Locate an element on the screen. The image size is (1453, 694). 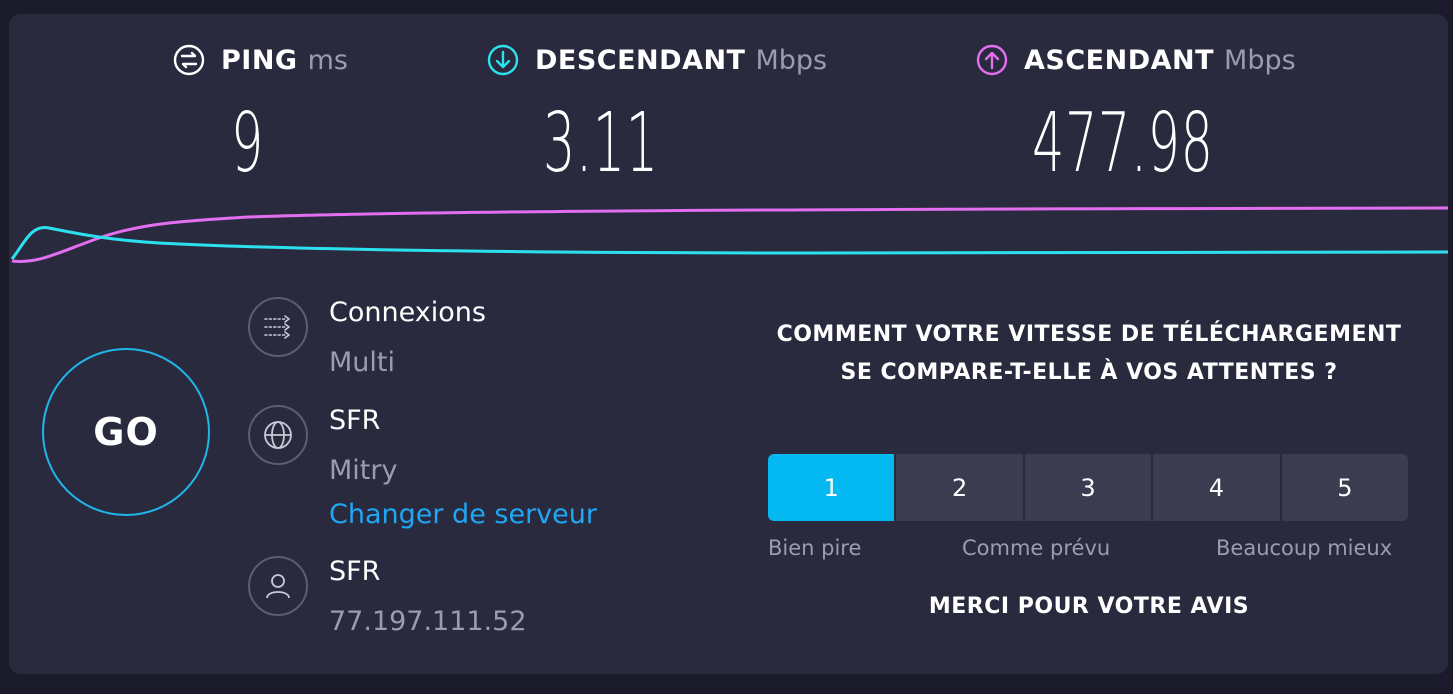
ping-metric: PING ms is located at coordinates (260, 60).